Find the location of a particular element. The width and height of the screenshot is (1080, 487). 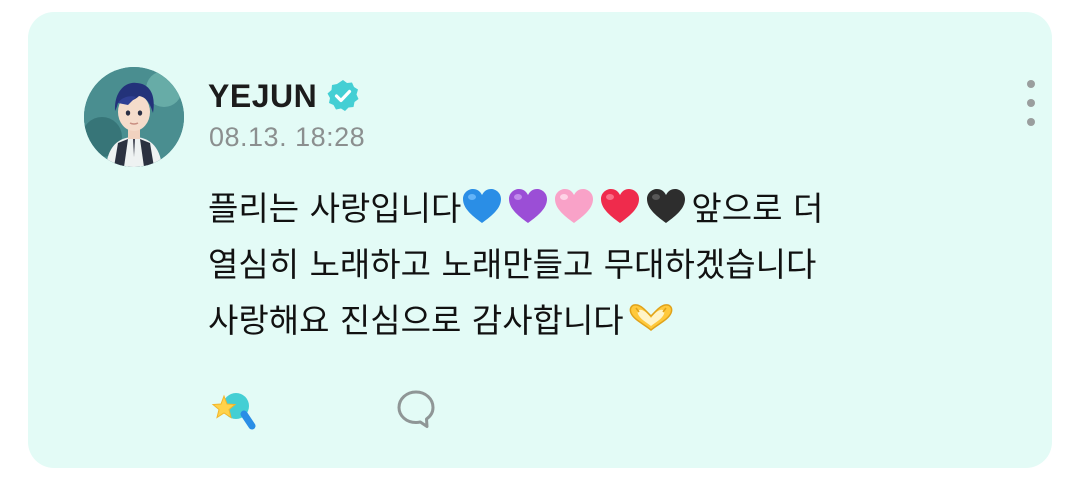

black-heart-emoji is located at coordinates (666, 206).